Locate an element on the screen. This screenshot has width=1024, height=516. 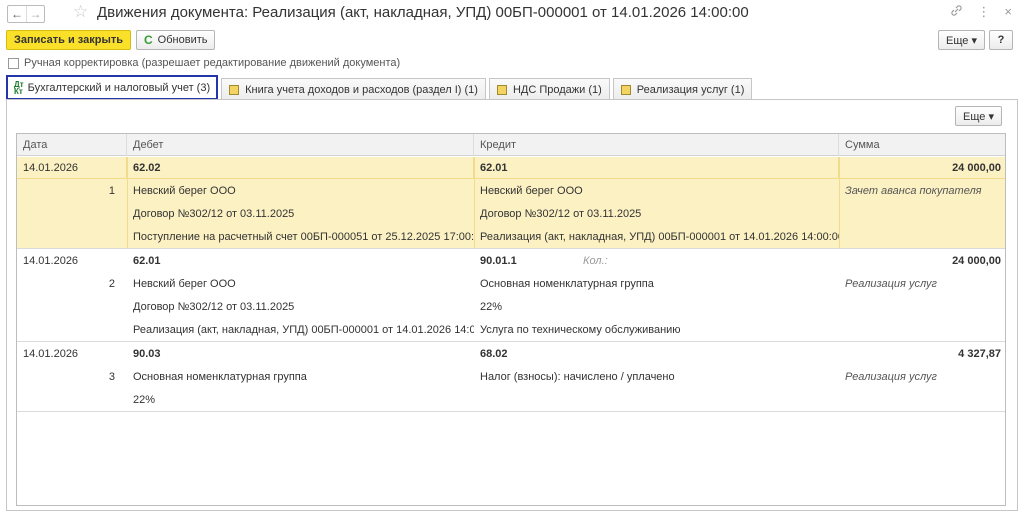
grid-more-button: Еще ▾ is located at coordinates (978, 116).